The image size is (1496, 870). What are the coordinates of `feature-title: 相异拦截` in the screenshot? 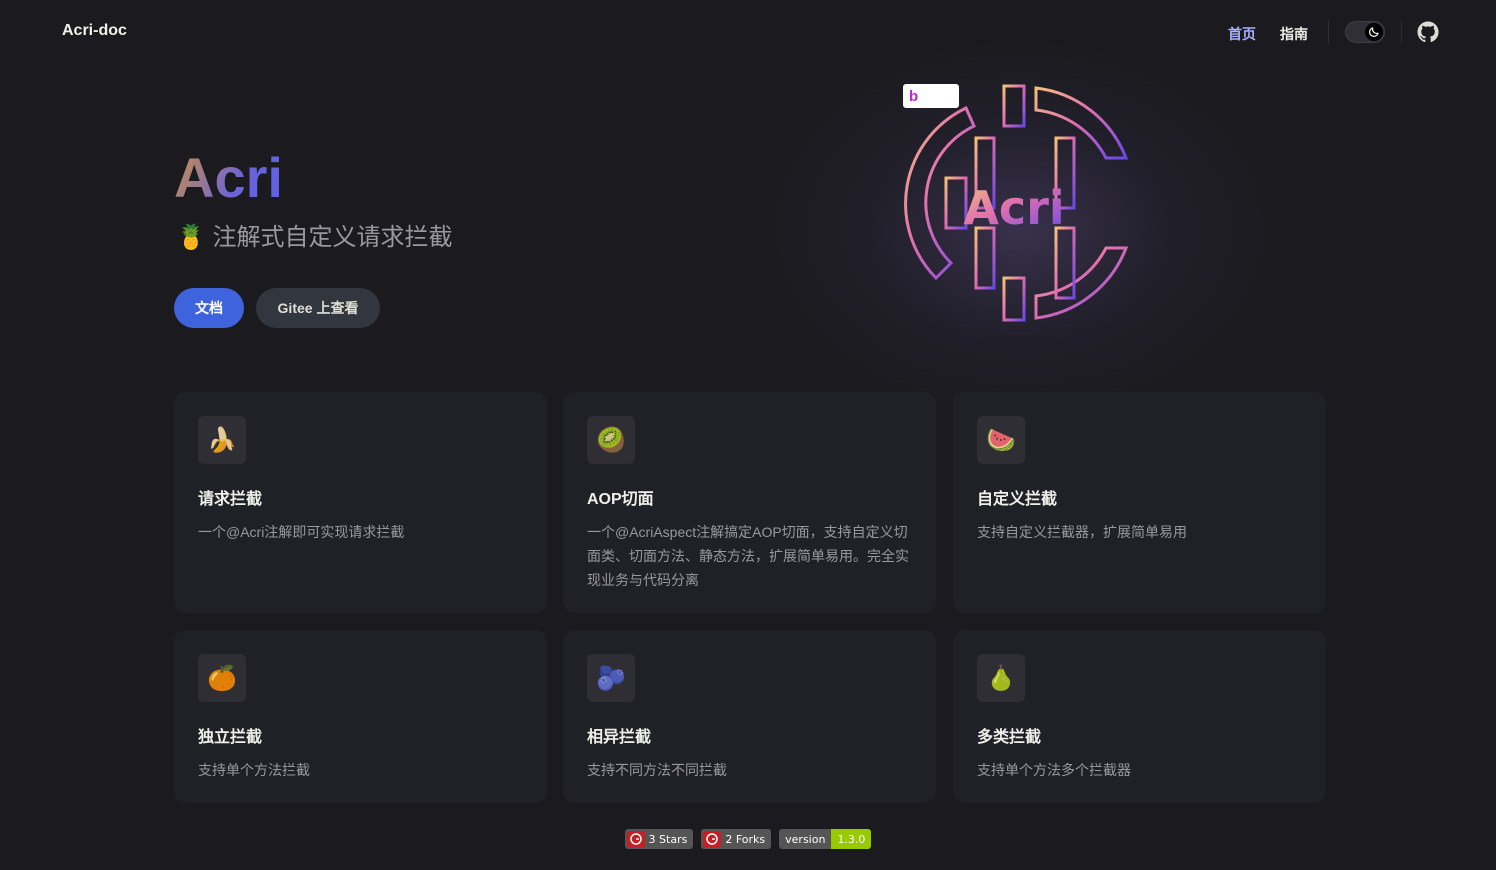 It's located at (619, 737).